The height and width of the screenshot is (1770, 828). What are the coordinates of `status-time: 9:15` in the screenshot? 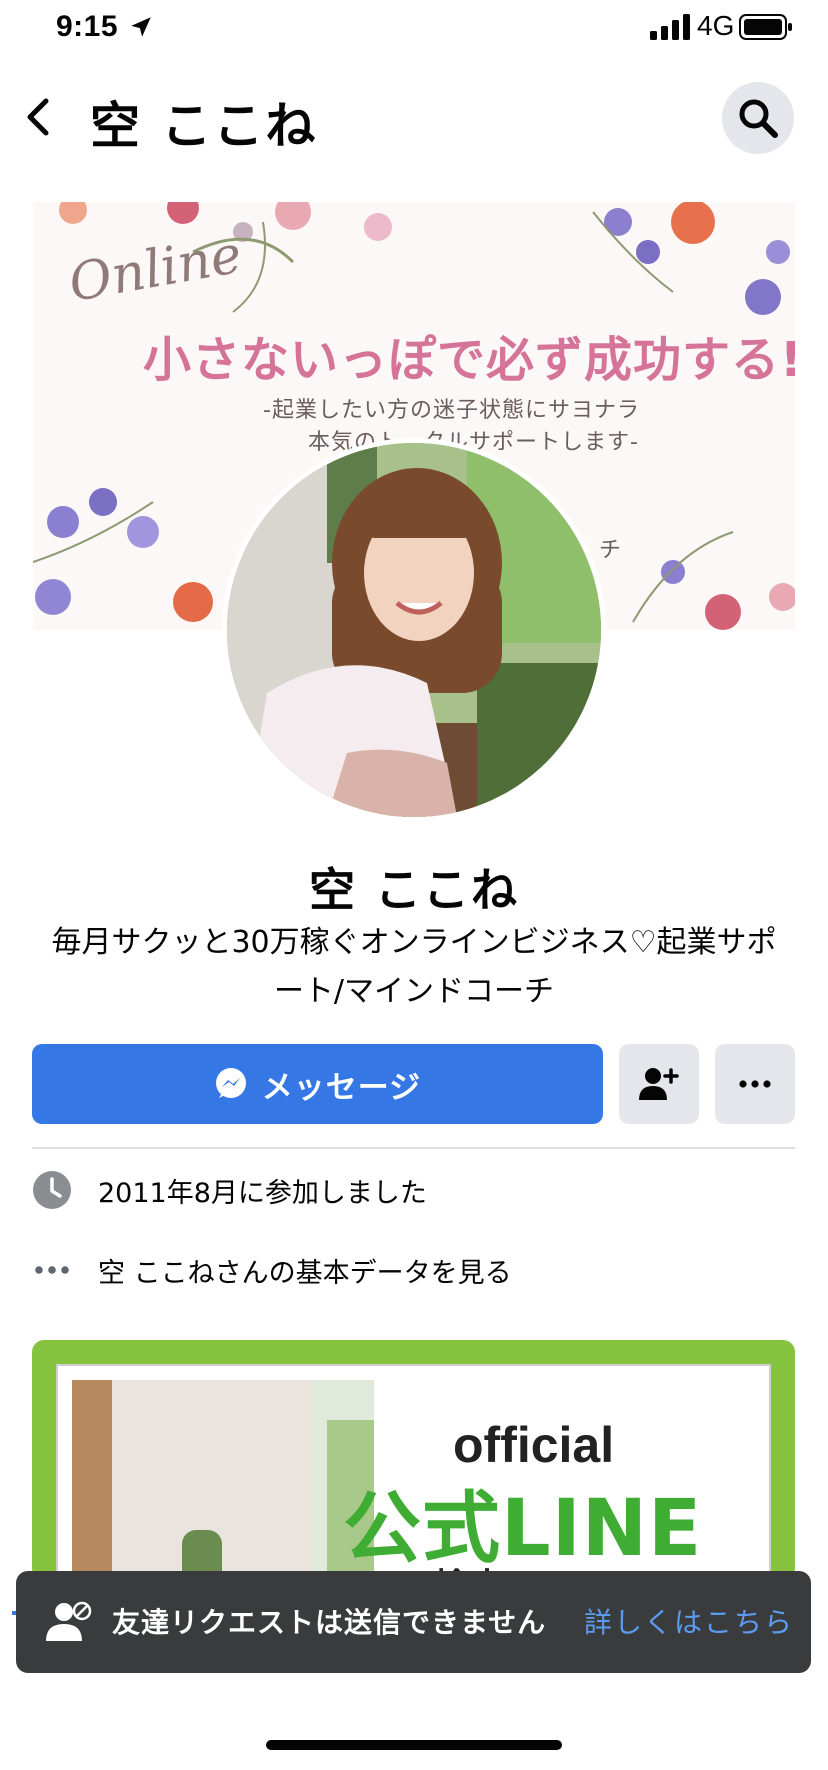 It's located at (87, 26).